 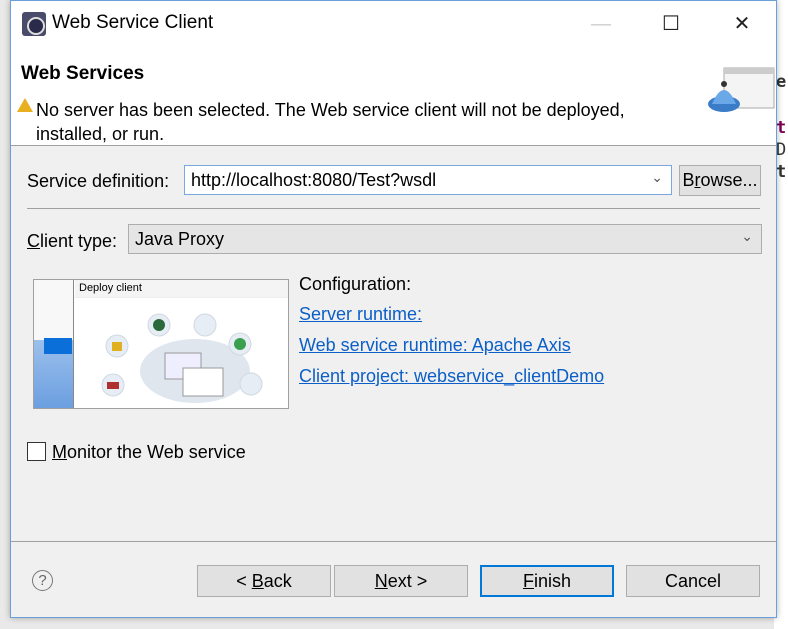 I want to click on next-button: Next >, so click(x=401, y=581).